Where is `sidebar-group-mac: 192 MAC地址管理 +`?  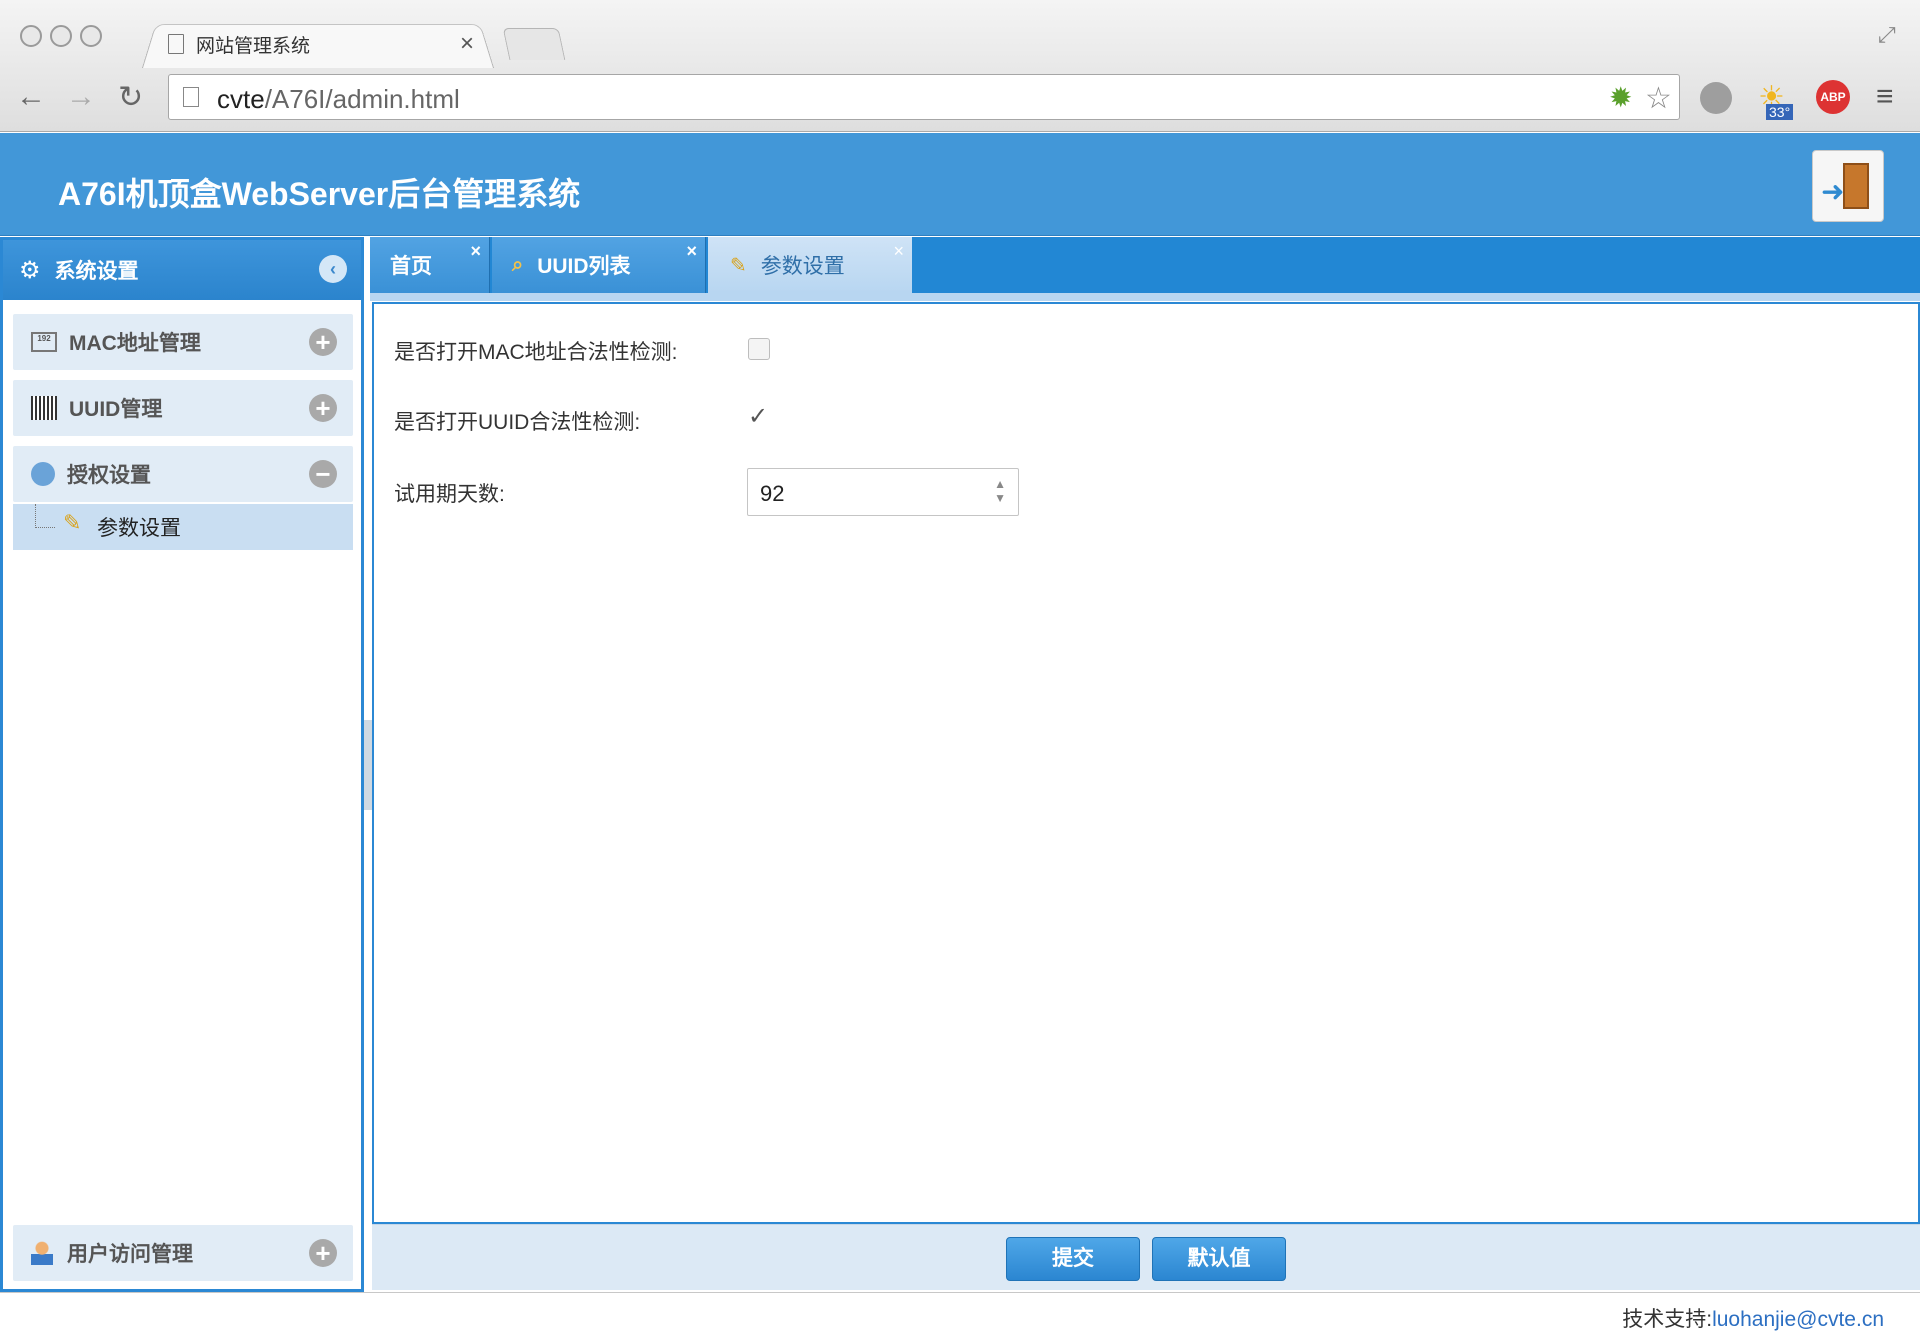 sidebar-group-mac: 192 MAC地址管理 + is located at coordinates (183, 342).